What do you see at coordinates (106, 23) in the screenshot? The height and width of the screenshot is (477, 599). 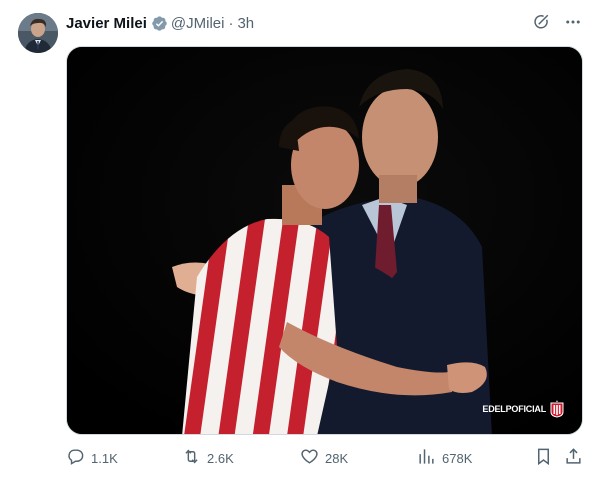 I see `display-name: Javier Milei` at bounding box center [106, 23].